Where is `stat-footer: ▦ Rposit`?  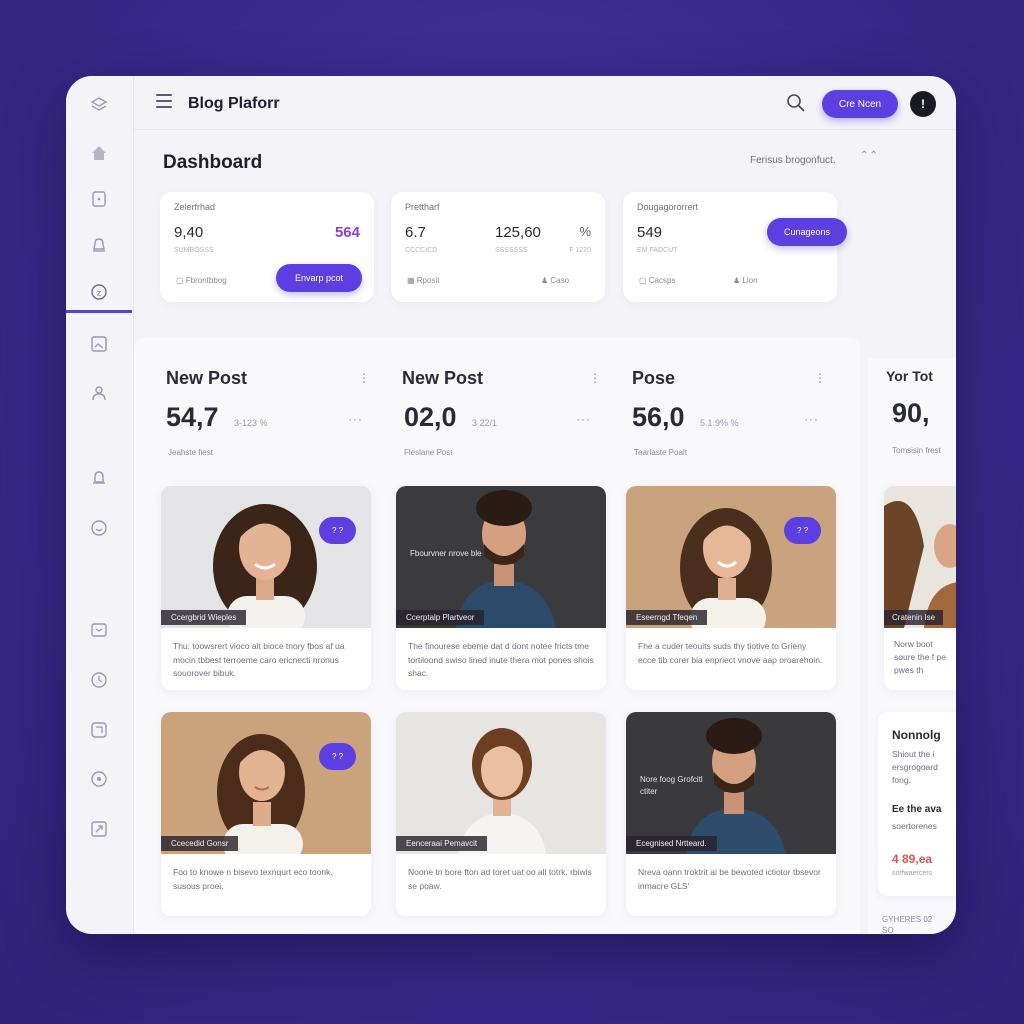
stat-footer: ▦ Rposit is located at coordinates (423, 280).